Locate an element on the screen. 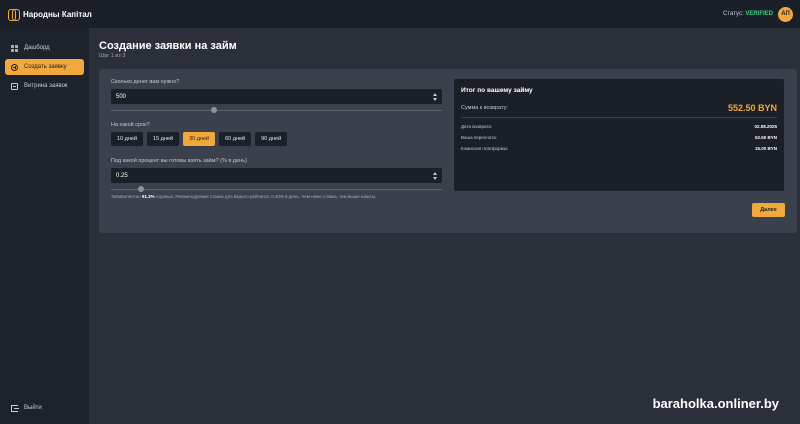 The width and height of the screenshot is (800, 424). amount-spinner is located at coordinates (434, 96).